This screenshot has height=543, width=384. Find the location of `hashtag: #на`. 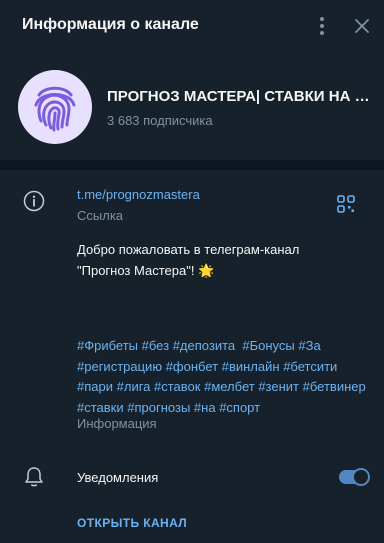

hashtag: #на is located at coordinates (205, 407).